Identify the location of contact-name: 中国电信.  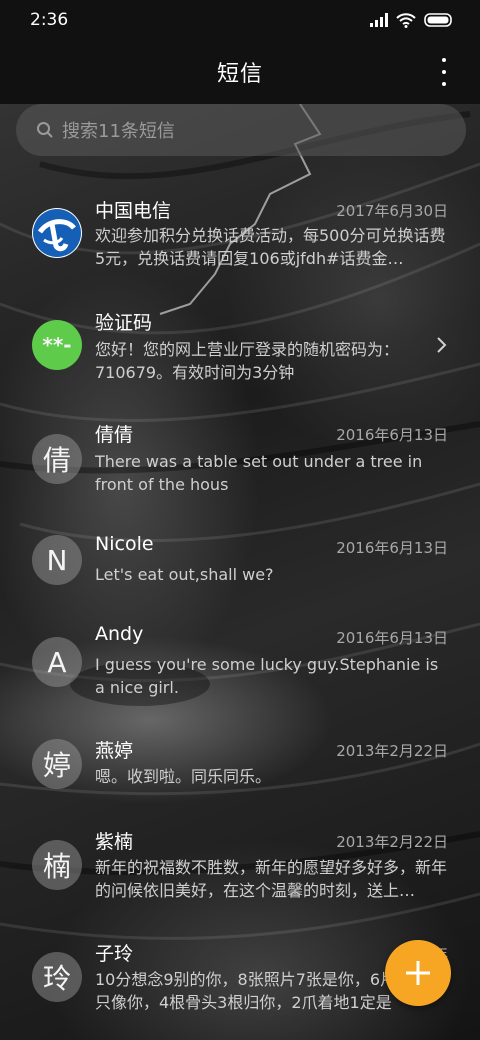
(133, 211).